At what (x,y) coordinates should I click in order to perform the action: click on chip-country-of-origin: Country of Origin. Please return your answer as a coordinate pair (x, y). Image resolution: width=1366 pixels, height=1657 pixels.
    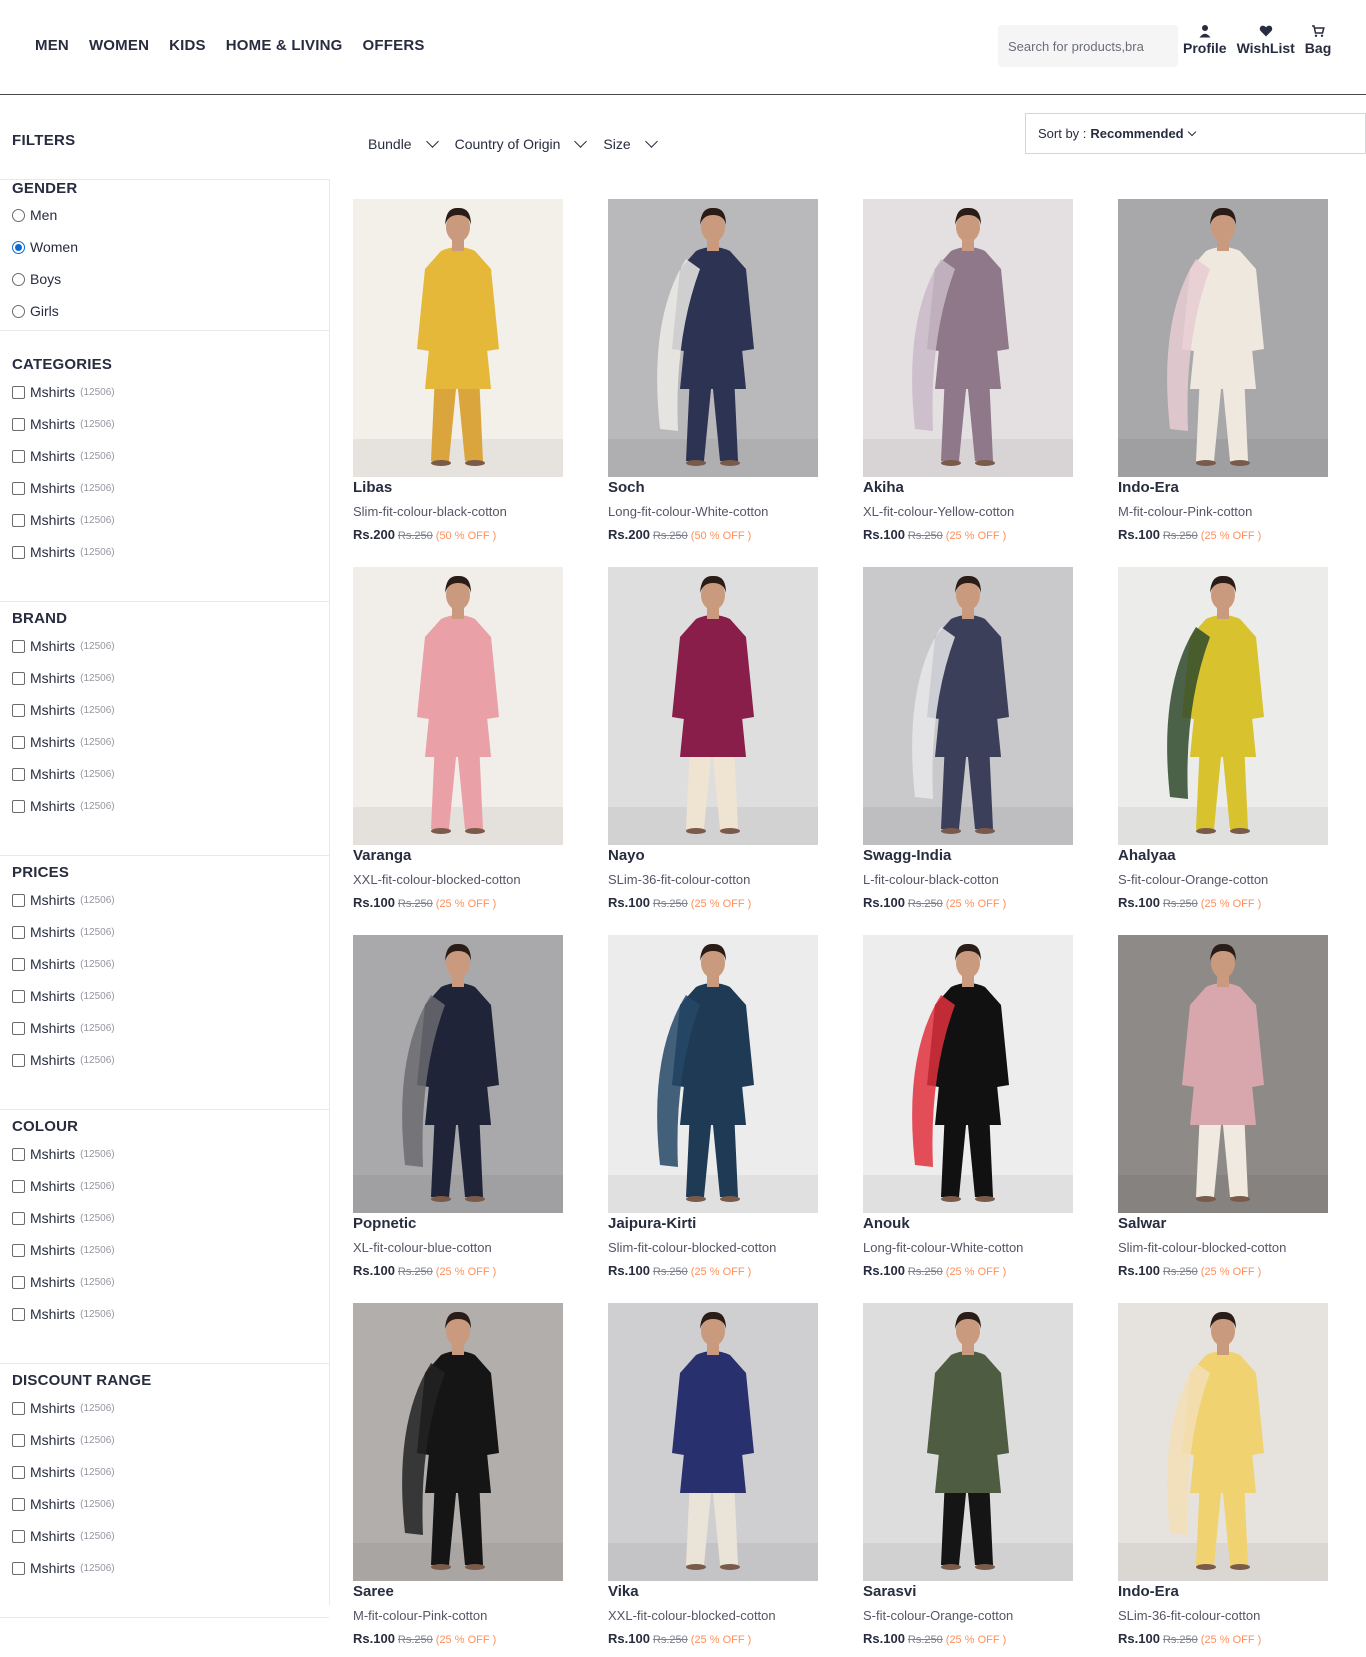
    Looking at the image, I should click on (521, 143).